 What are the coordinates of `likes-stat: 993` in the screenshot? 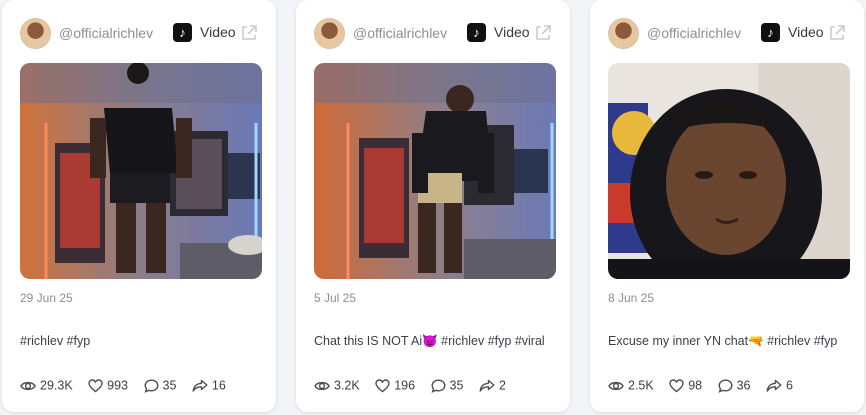 It's located at (108, 385).